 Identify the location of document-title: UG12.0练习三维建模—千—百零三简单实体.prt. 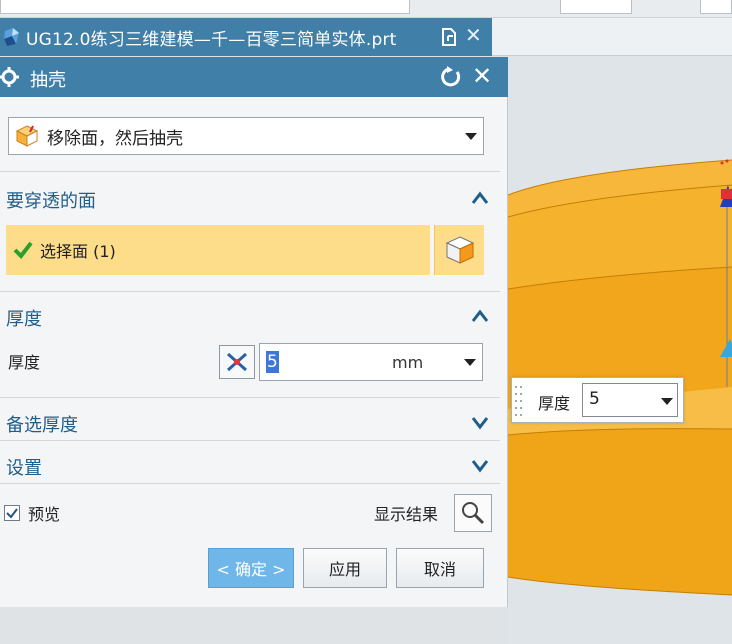
(211, 39).